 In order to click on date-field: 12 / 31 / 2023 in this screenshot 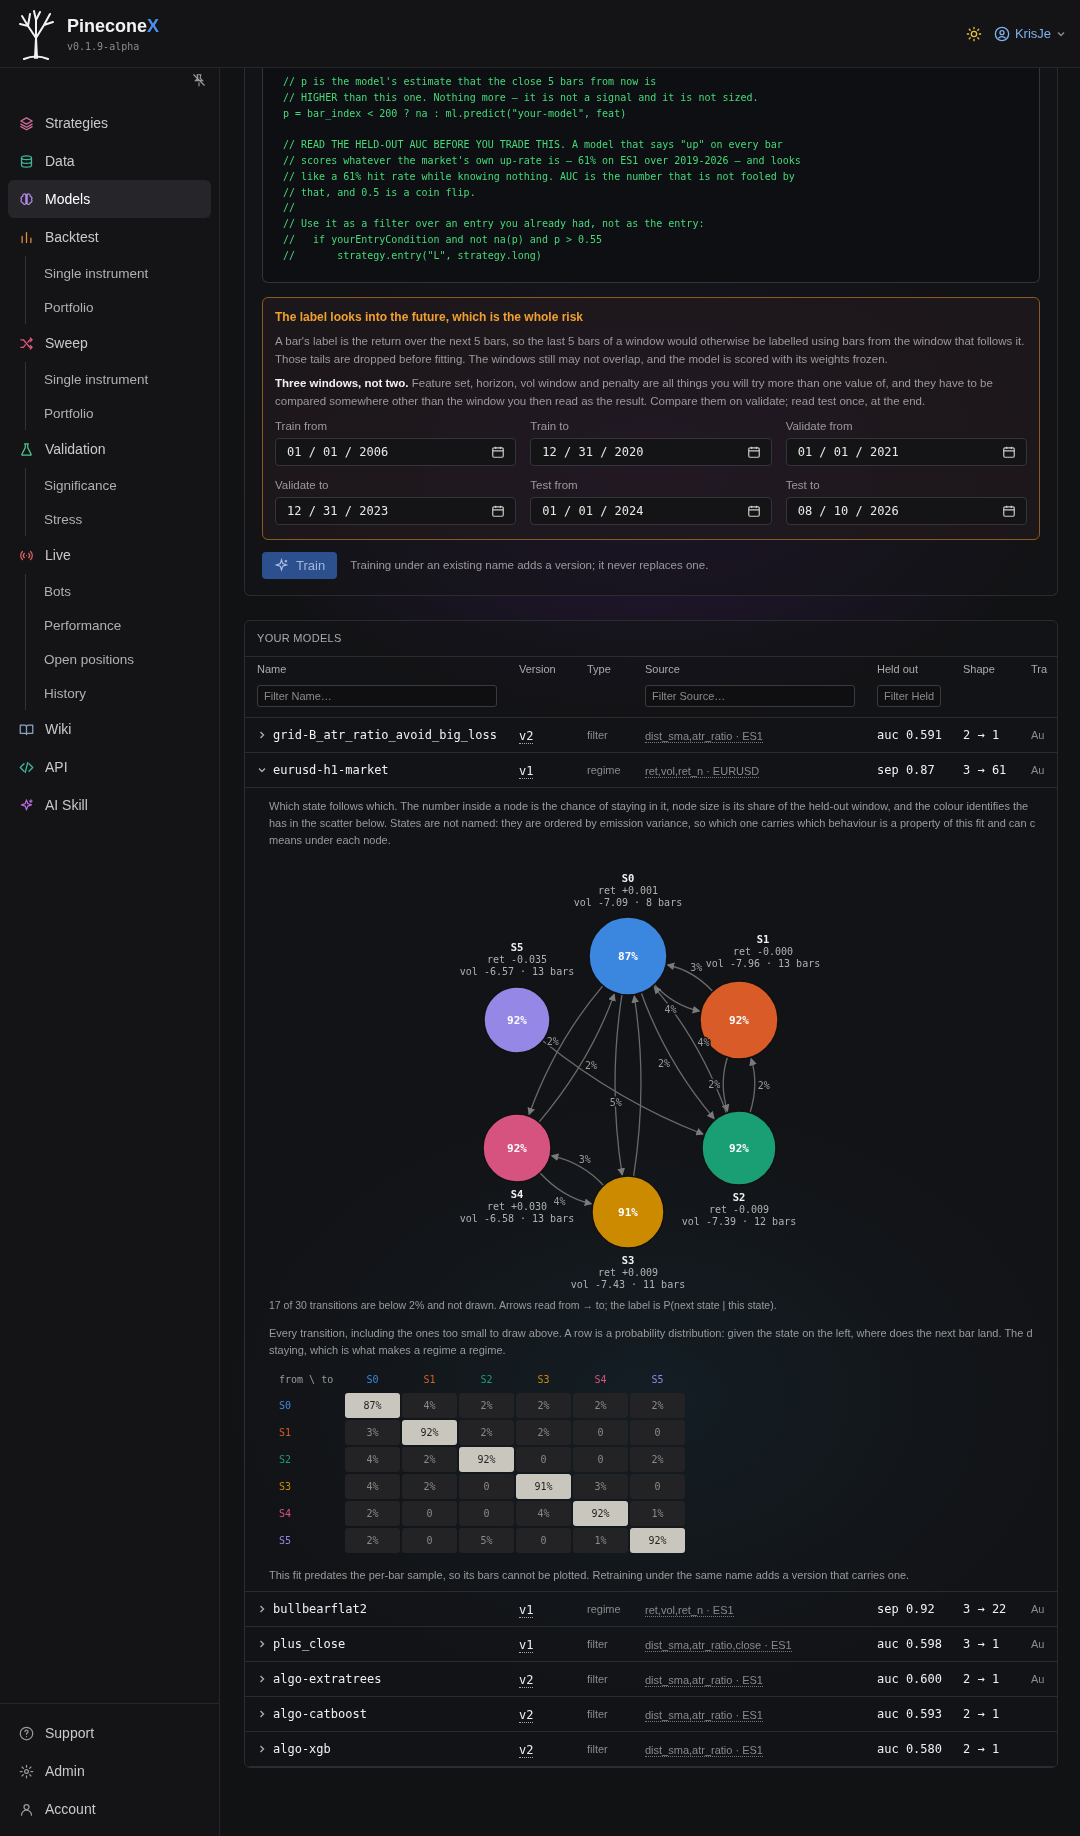, I will do `click(396, 510)`.